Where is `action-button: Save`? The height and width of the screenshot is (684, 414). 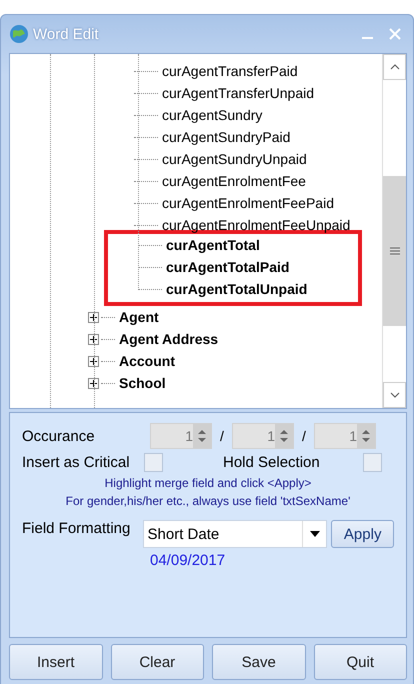
action-button: Save is located at coordinates (259, 662).